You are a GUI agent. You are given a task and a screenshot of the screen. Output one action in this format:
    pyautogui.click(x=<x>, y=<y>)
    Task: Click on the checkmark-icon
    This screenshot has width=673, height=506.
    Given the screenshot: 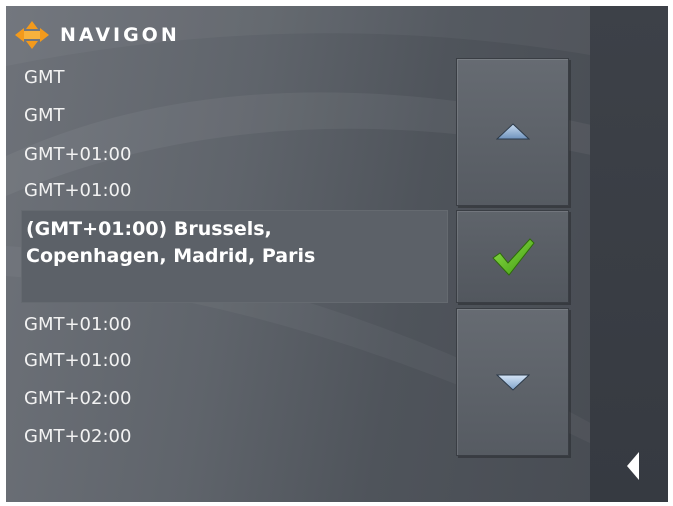 What is the action you would take?
    pyautogui.click(x=513, y=256)
    